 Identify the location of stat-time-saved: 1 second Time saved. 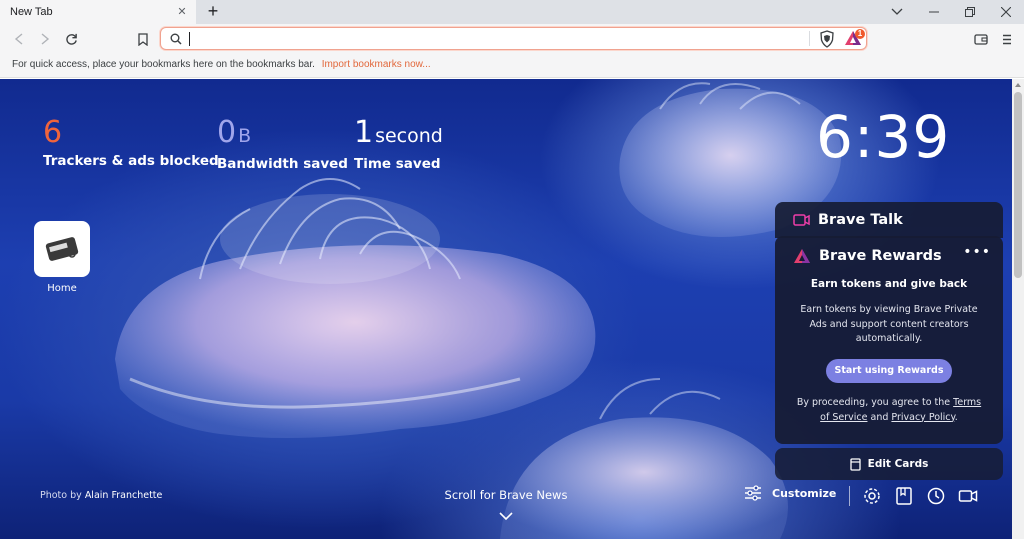
(398, 143).